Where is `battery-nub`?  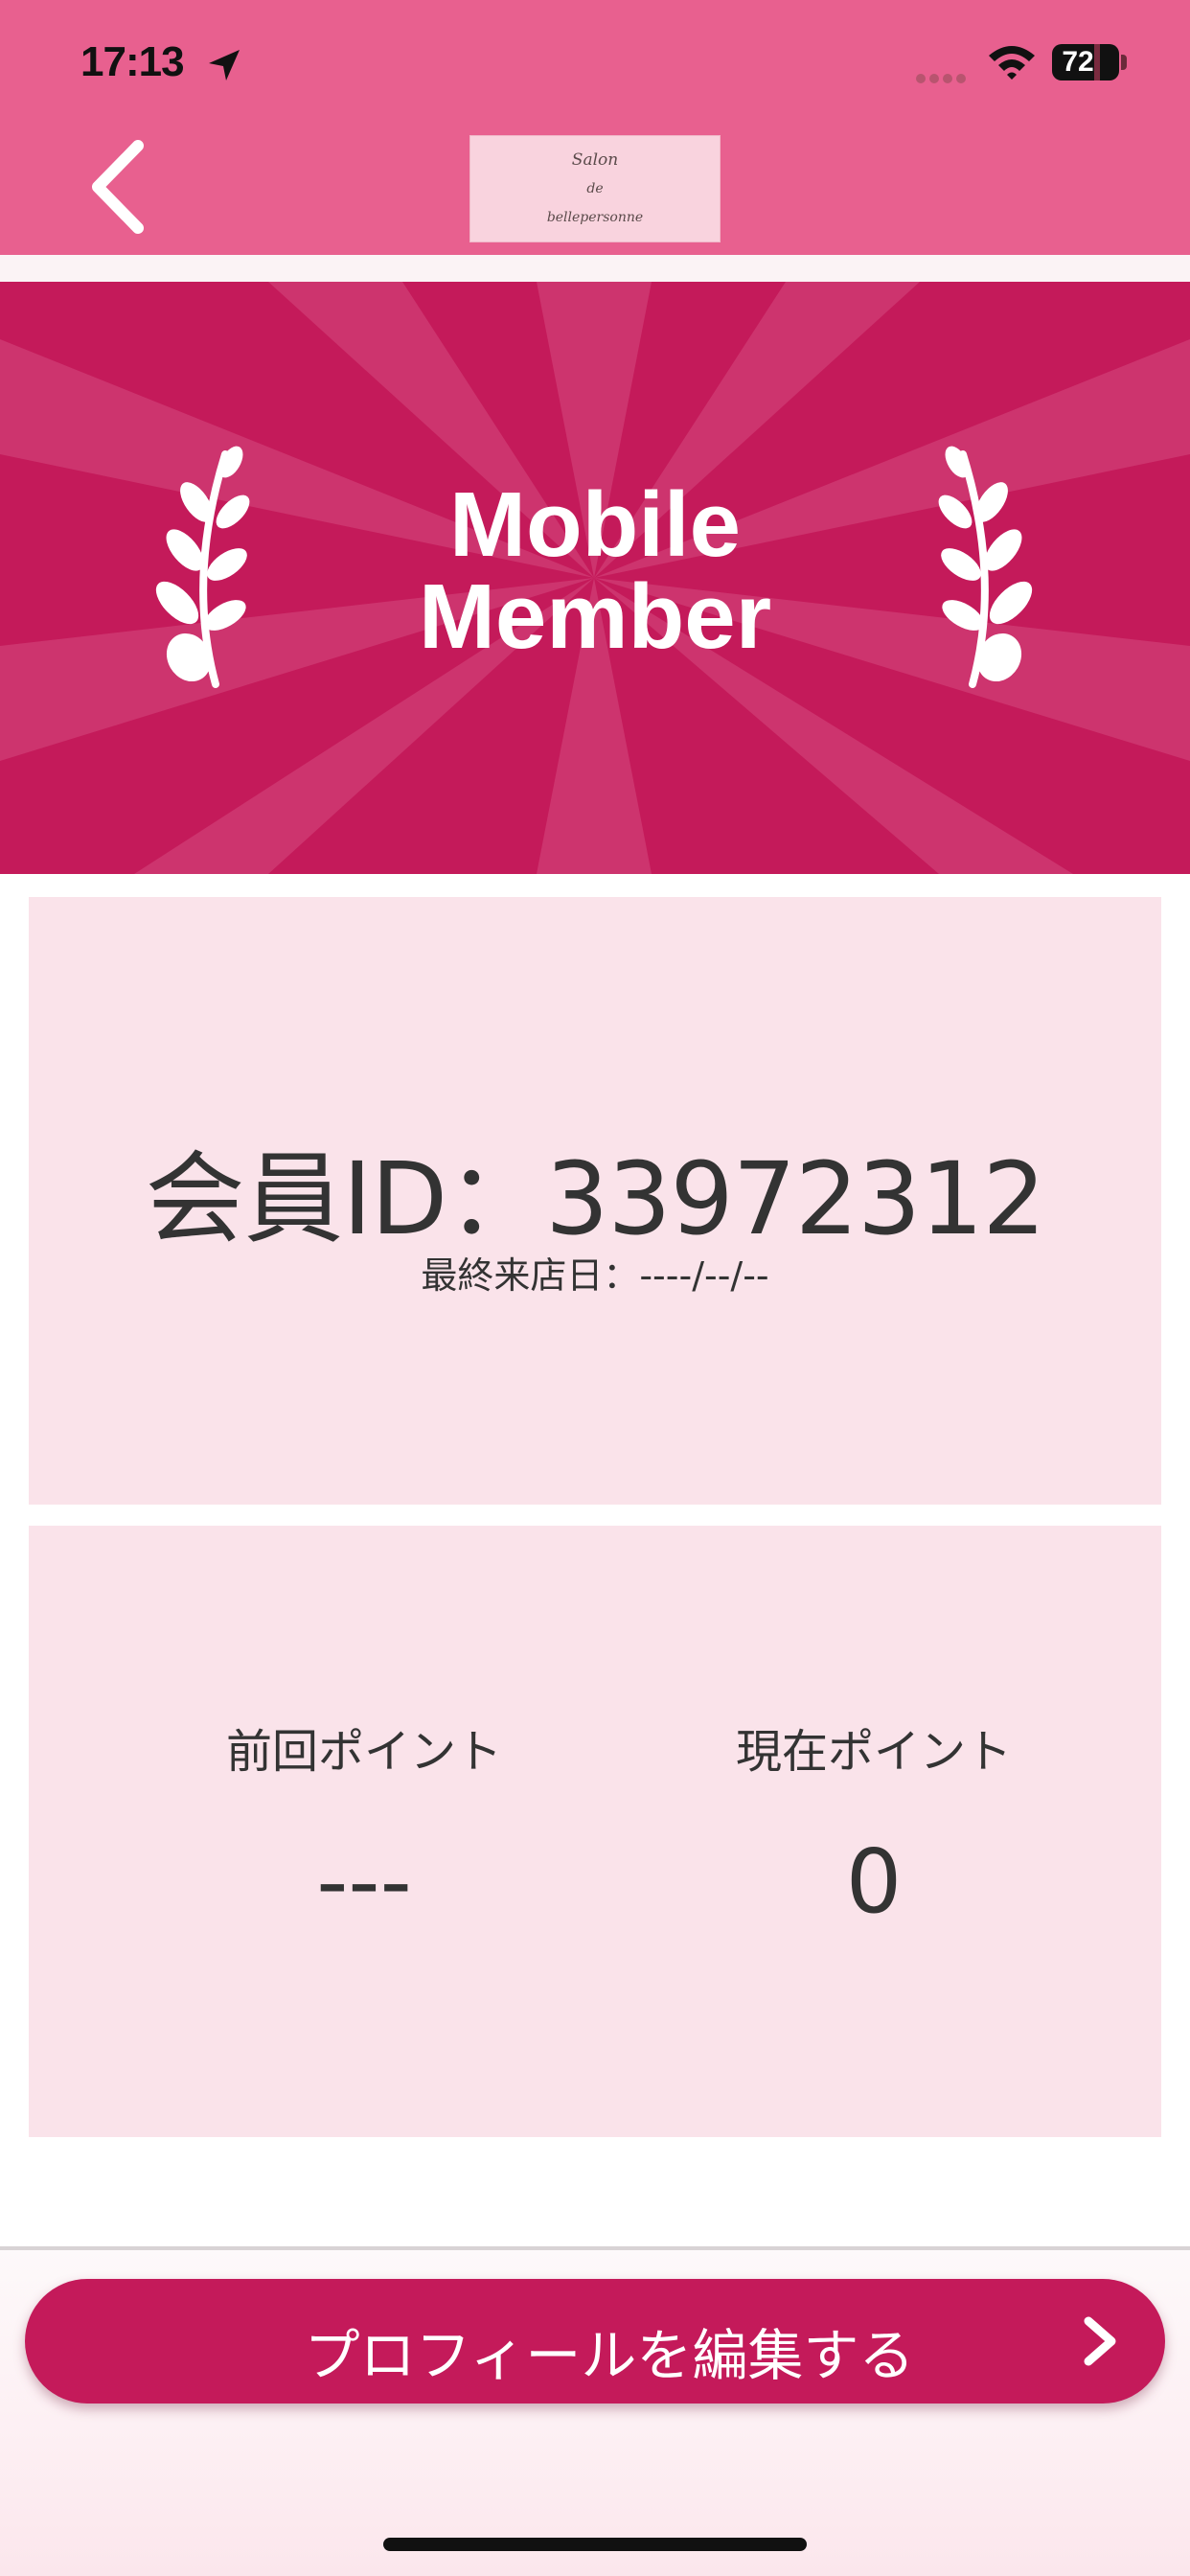
battery-nub is located at coordinates (1124, 63).